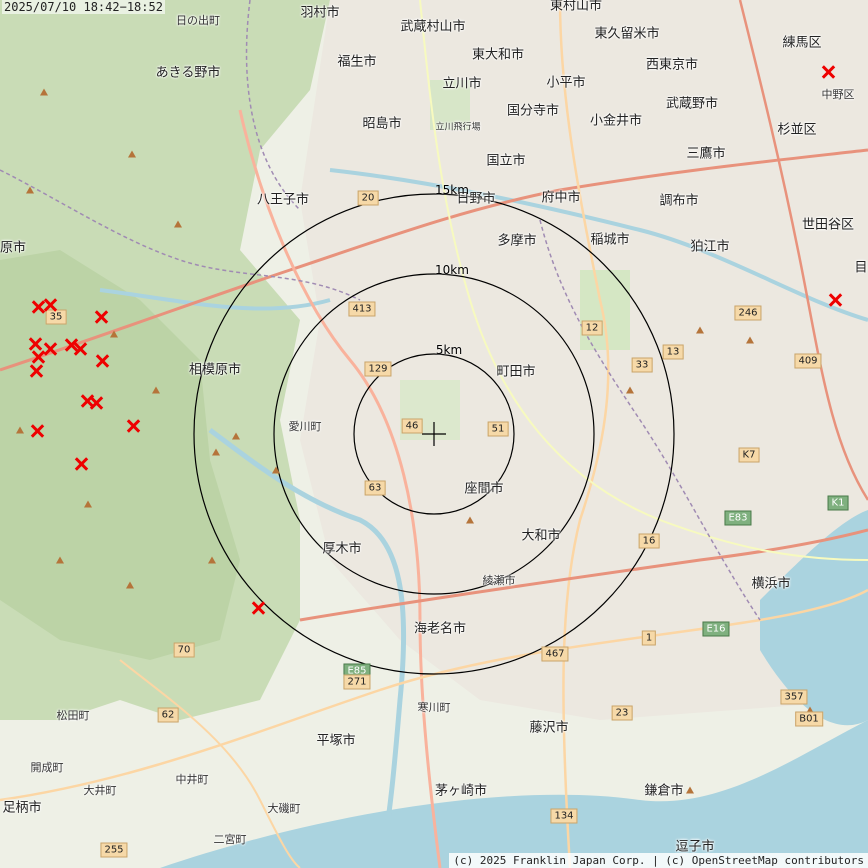 The image size is (868, 868). What do you see at coordinates (362, 309) in the screenshot?
I see `route-shield: 413` at bounding box center [362, 309].